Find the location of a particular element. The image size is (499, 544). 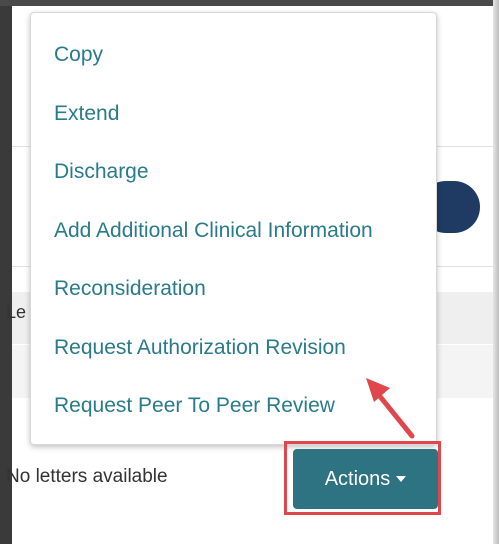

actions-button-label: Actions is located at coordinates (357, 478).